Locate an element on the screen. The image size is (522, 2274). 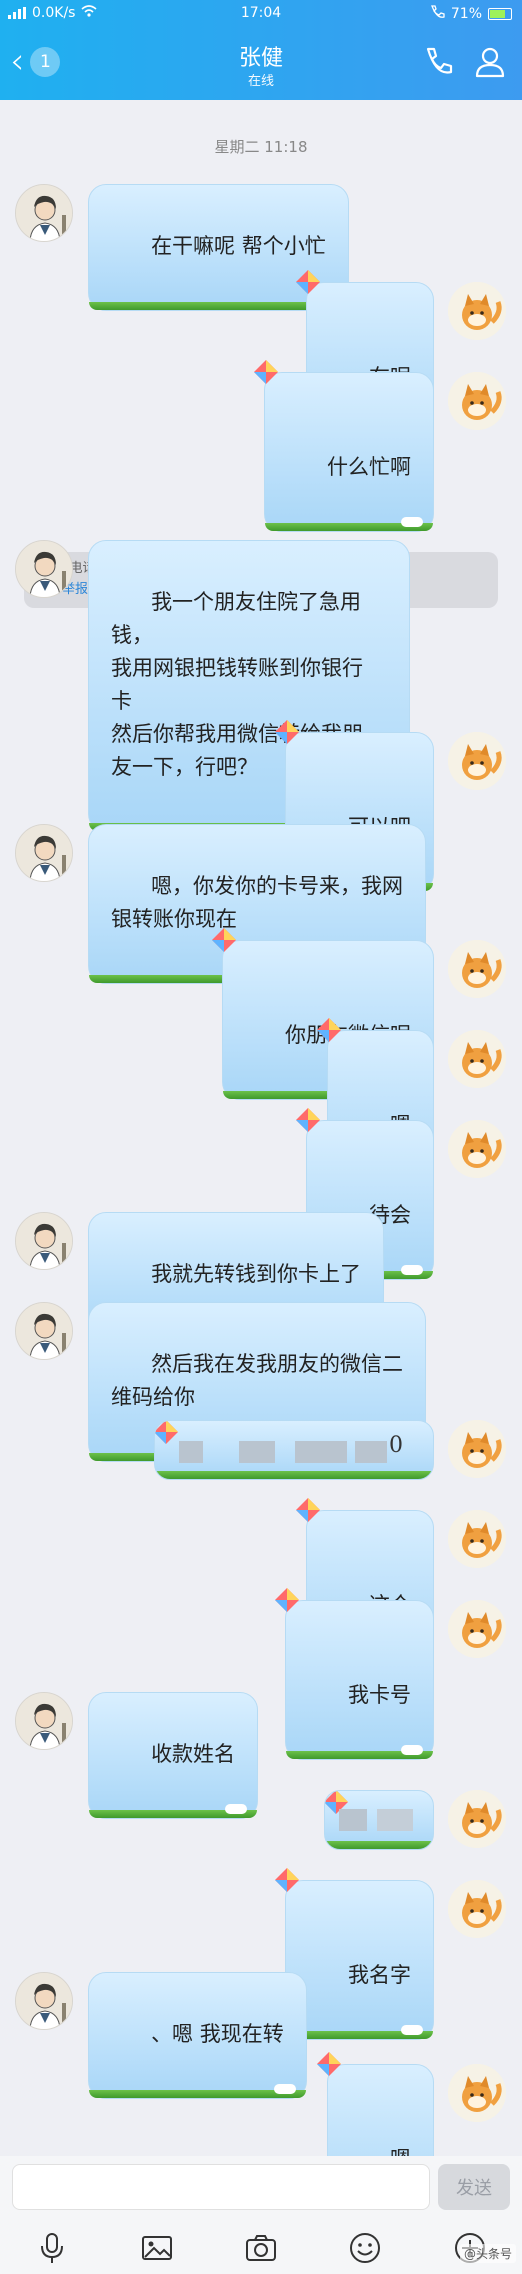
phone-call-icon is located at coordinates (438, 62).